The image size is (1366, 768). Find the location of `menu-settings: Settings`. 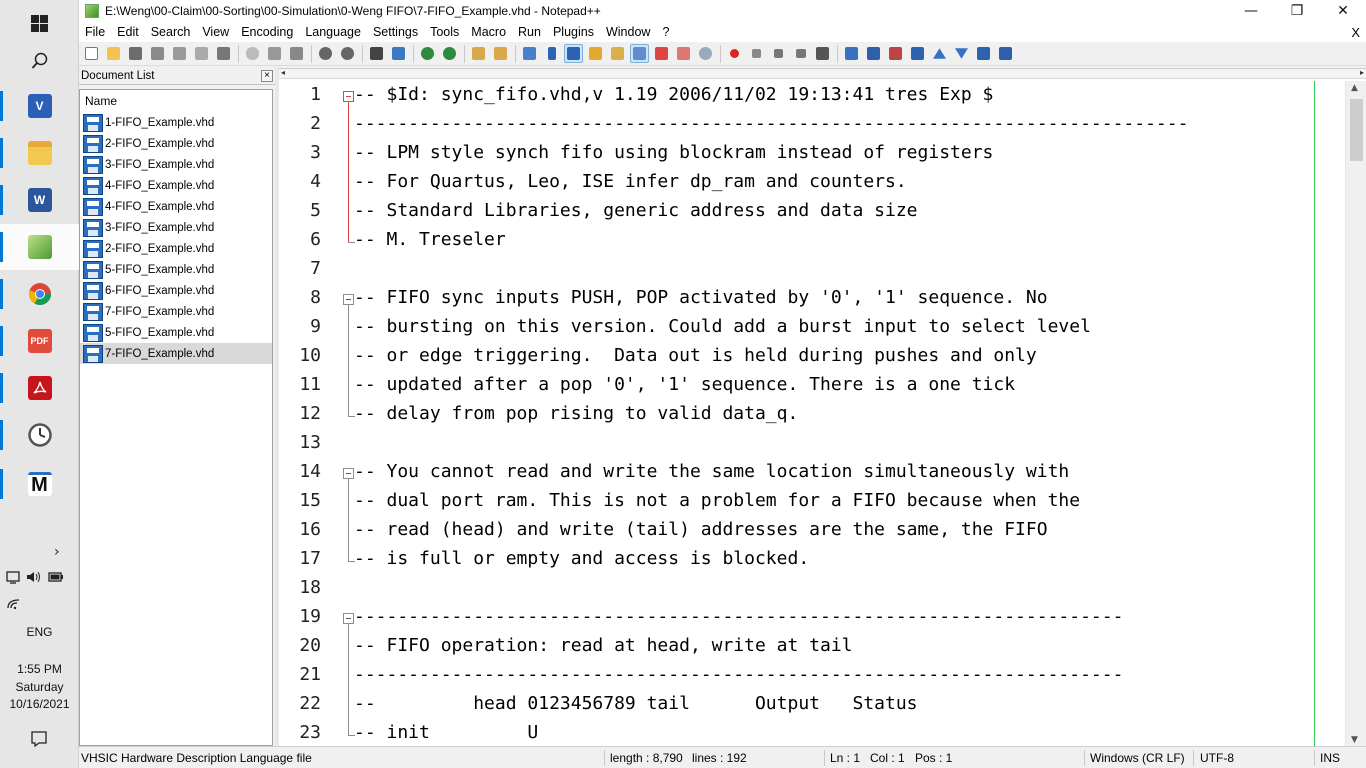

menu-settings: Settings is located at coordinates (395, 32).